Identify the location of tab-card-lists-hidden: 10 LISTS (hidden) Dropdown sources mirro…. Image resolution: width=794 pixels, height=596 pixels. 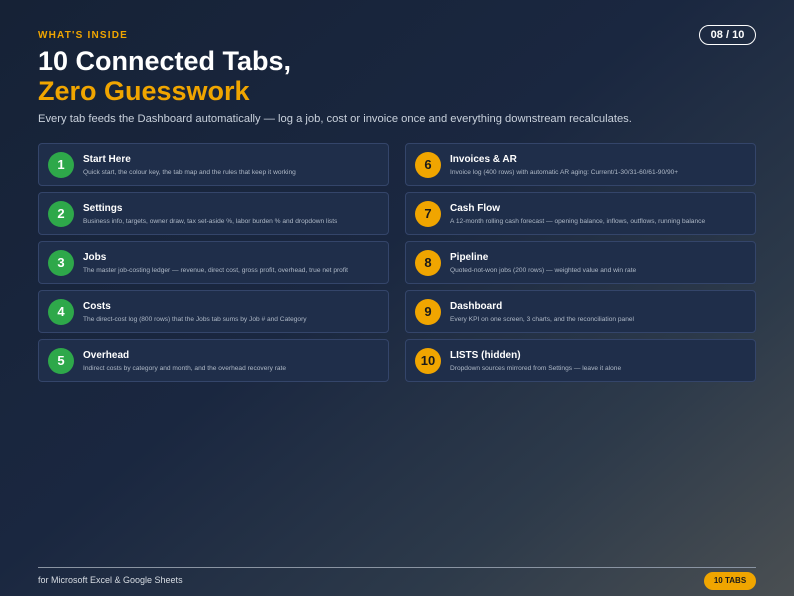
(580, 360).